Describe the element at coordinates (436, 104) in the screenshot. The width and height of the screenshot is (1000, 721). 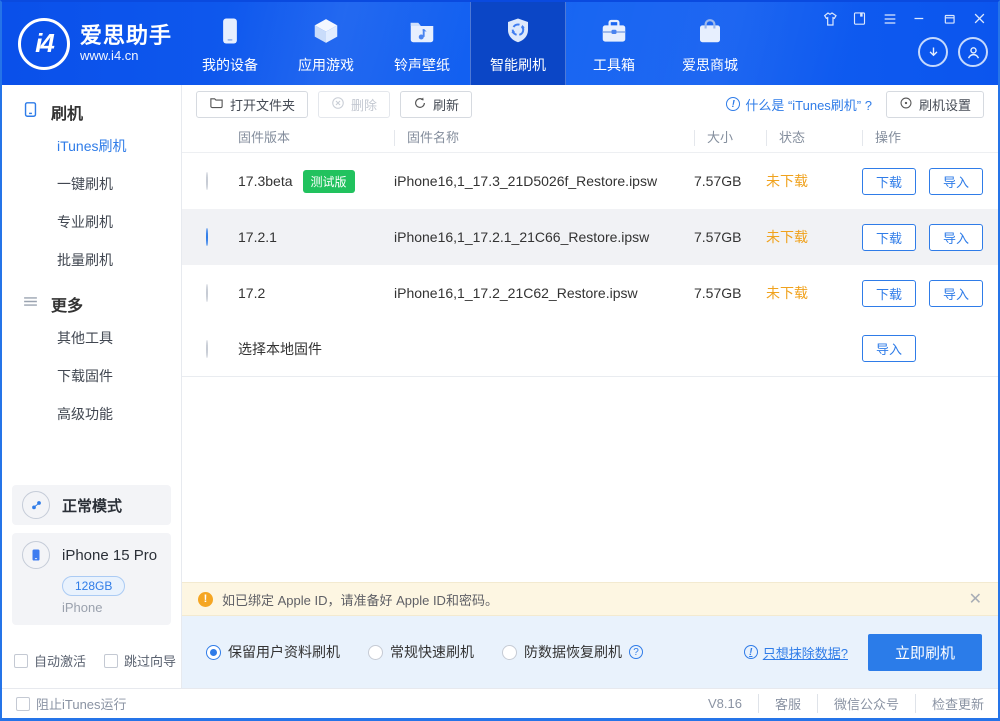
I see `refresh-button: 刷新` at that location.